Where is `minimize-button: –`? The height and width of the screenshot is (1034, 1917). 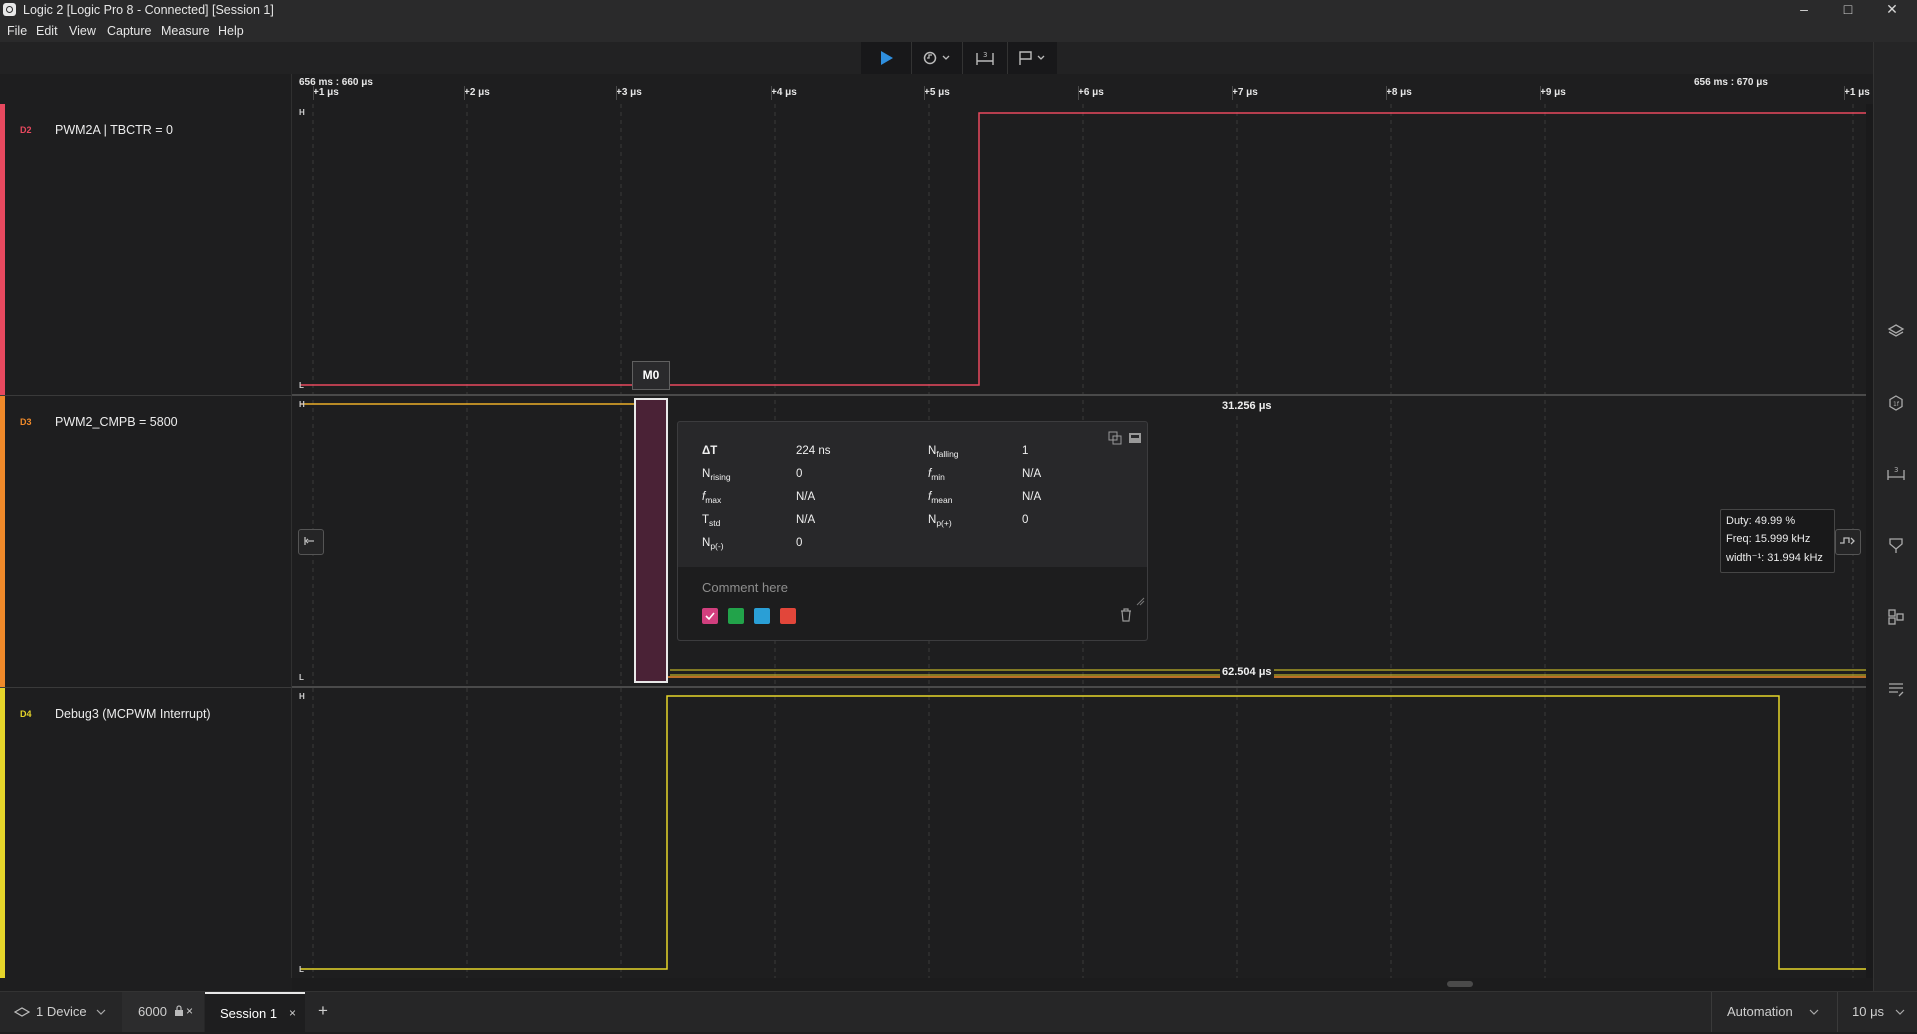 minimize-button: – is located at coordinates (1804, 10).